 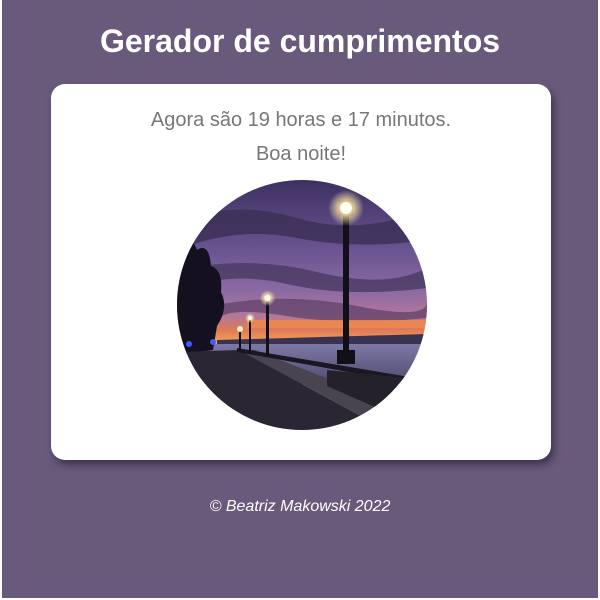 I want to click on page-title: Gerador de cumprimentos, so click(x=300, y=41).